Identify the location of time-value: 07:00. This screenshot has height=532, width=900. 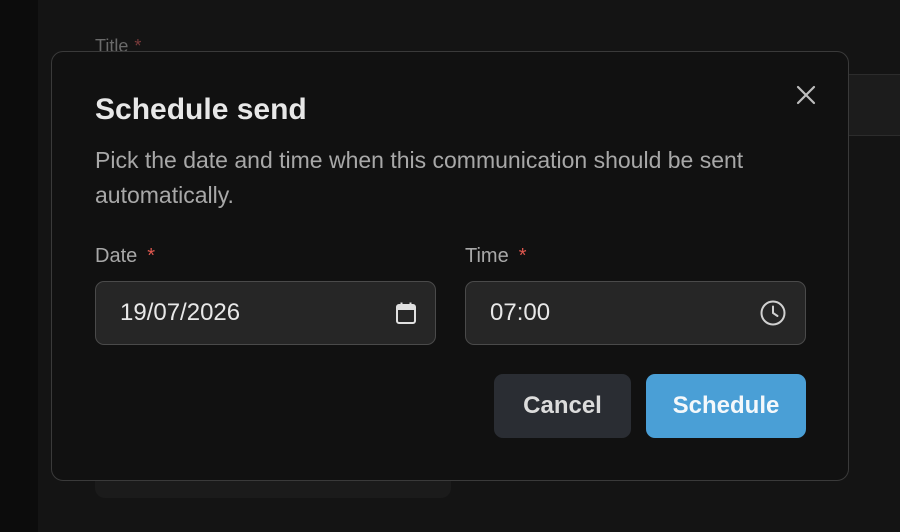
(520, 312).